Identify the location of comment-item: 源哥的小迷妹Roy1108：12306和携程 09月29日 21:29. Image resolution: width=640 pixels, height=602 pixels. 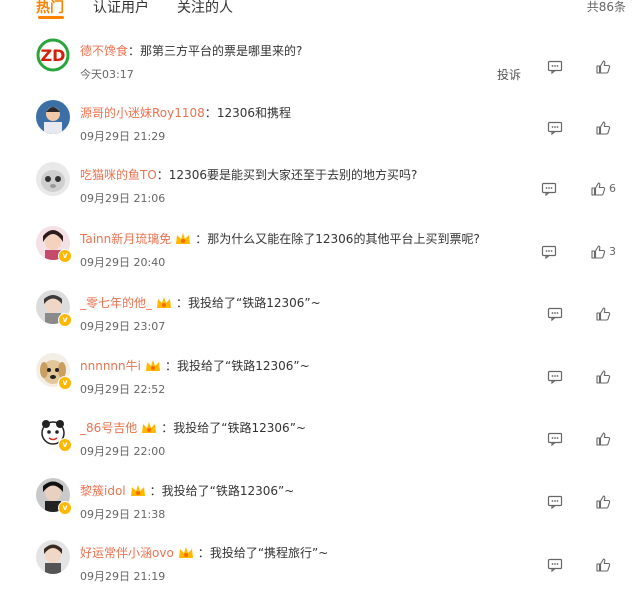
(320, 131).